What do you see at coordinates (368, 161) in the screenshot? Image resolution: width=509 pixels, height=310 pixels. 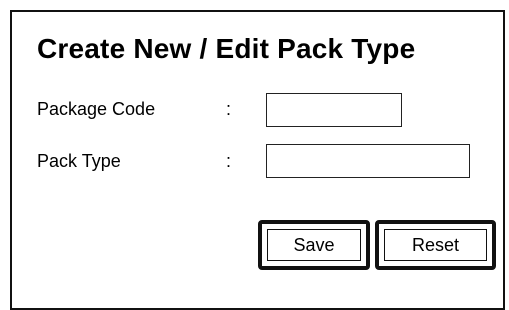 I see `pack-type-input` at bounding box center [368, 161].